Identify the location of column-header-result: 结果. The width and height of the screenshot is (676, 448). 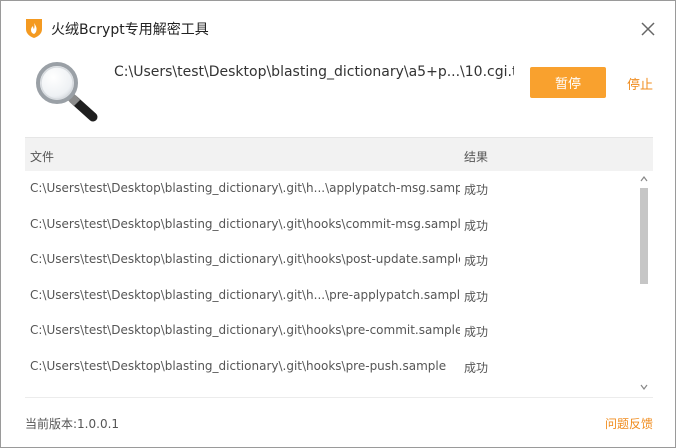
(476, 157).